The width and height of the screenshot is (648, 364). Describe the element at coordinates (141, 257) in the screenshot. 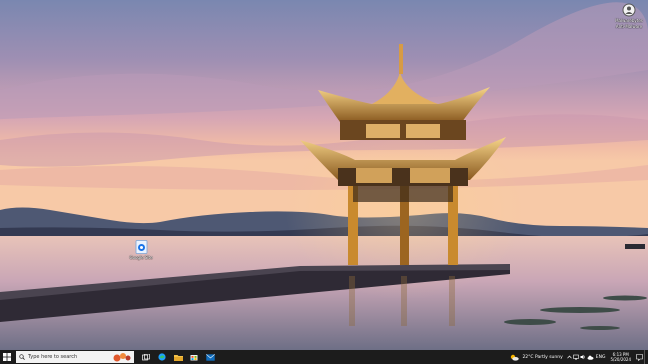

I see `desktop-icon-label: Google Site` at that location.